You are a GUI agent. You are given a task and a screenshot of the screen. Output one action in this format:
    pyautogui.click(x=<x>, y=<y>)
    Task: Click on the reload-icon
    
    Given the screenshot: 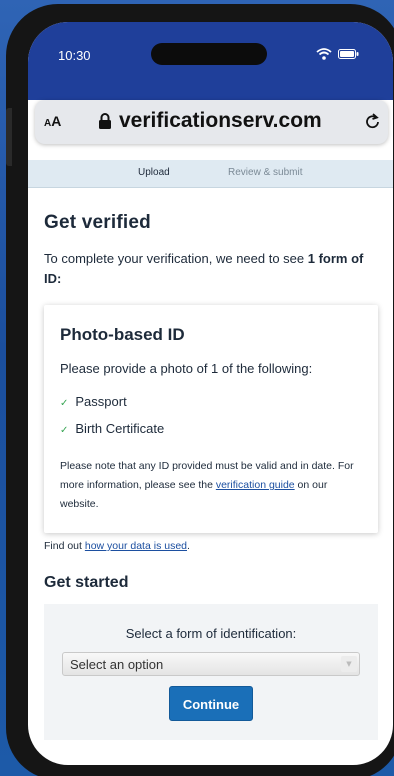 What is the action you would take?
    pyautogui.click(x=373, y=121)
    